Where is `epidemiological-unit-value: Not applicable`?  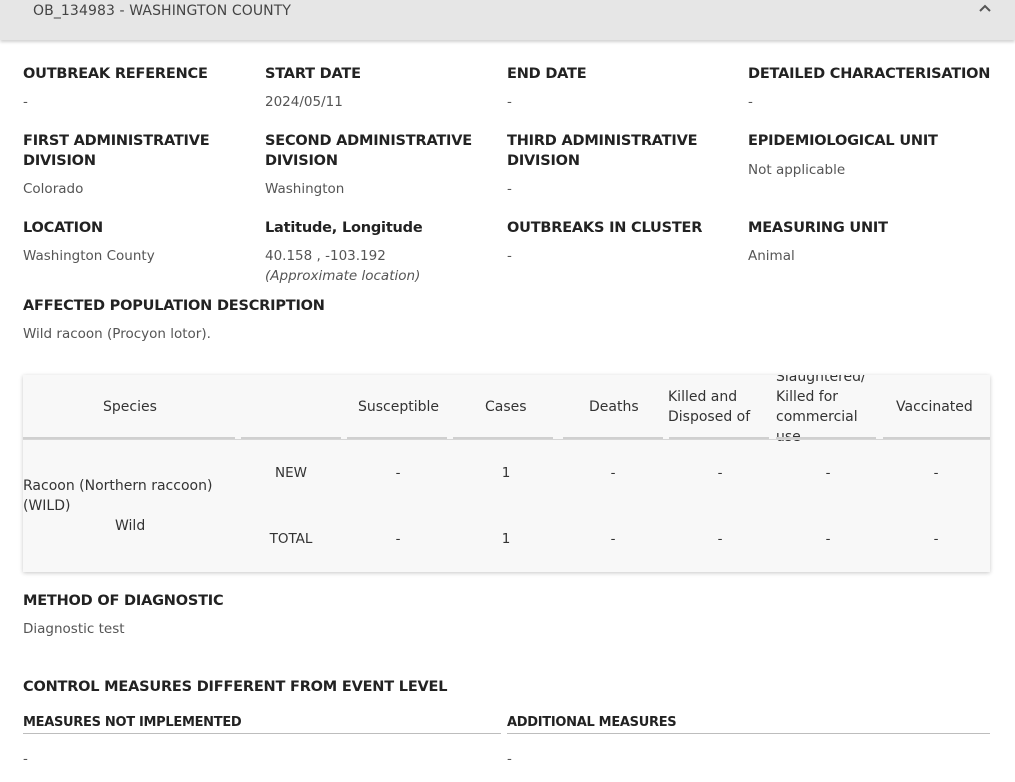
epidemiological-unit-value: Not applicable is located at coordinates (797, 170).